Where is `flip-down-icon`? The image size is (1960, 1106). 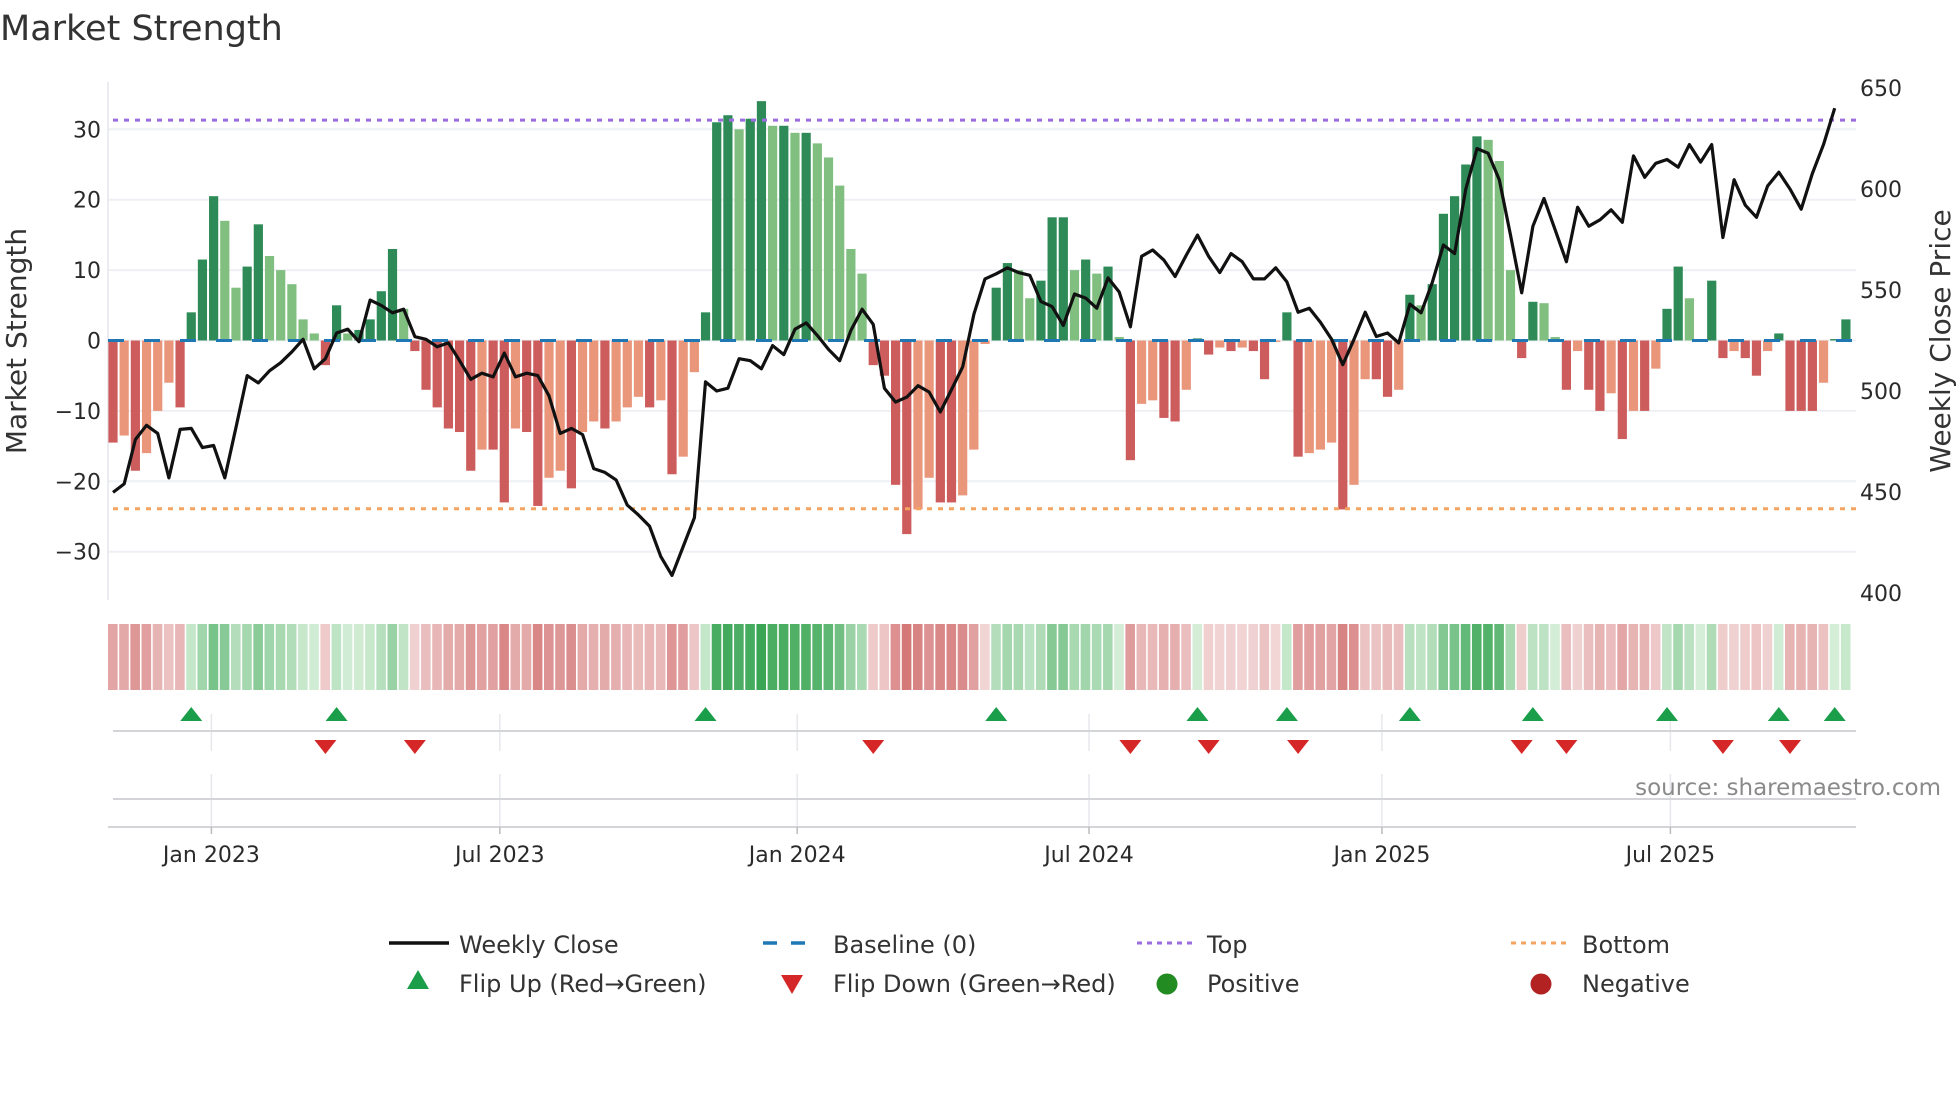
flip-down-icon is located at coordinates (792, 984).